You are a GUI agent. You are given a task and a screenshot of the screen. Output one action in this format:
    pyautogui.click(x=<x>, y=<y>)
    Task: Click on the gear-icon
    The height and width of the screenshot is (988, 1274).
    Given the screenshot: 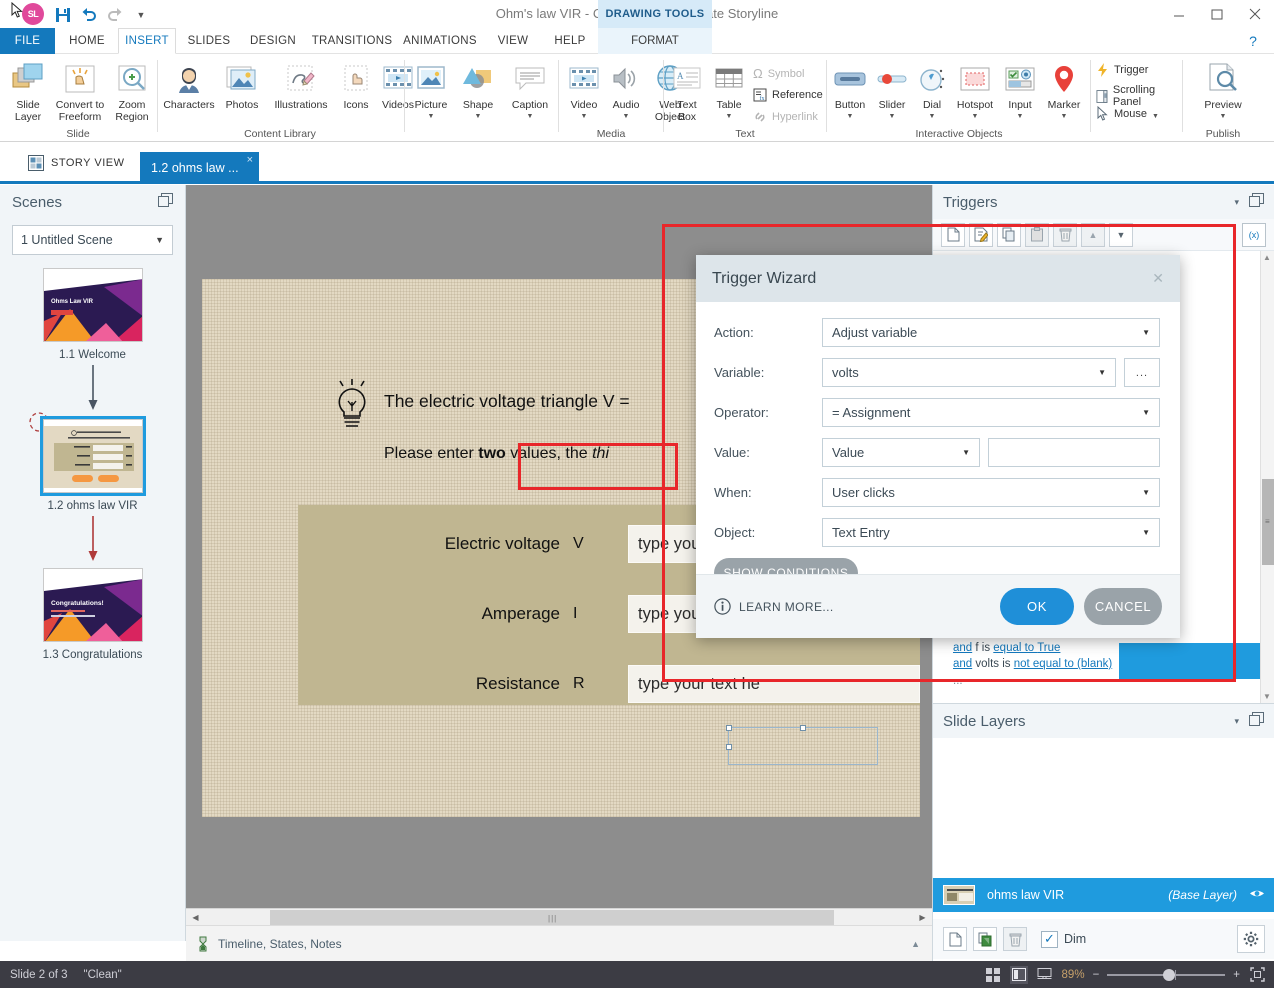 What is the action you would take?
    pyautogui.click(x=1251, y=939)
    